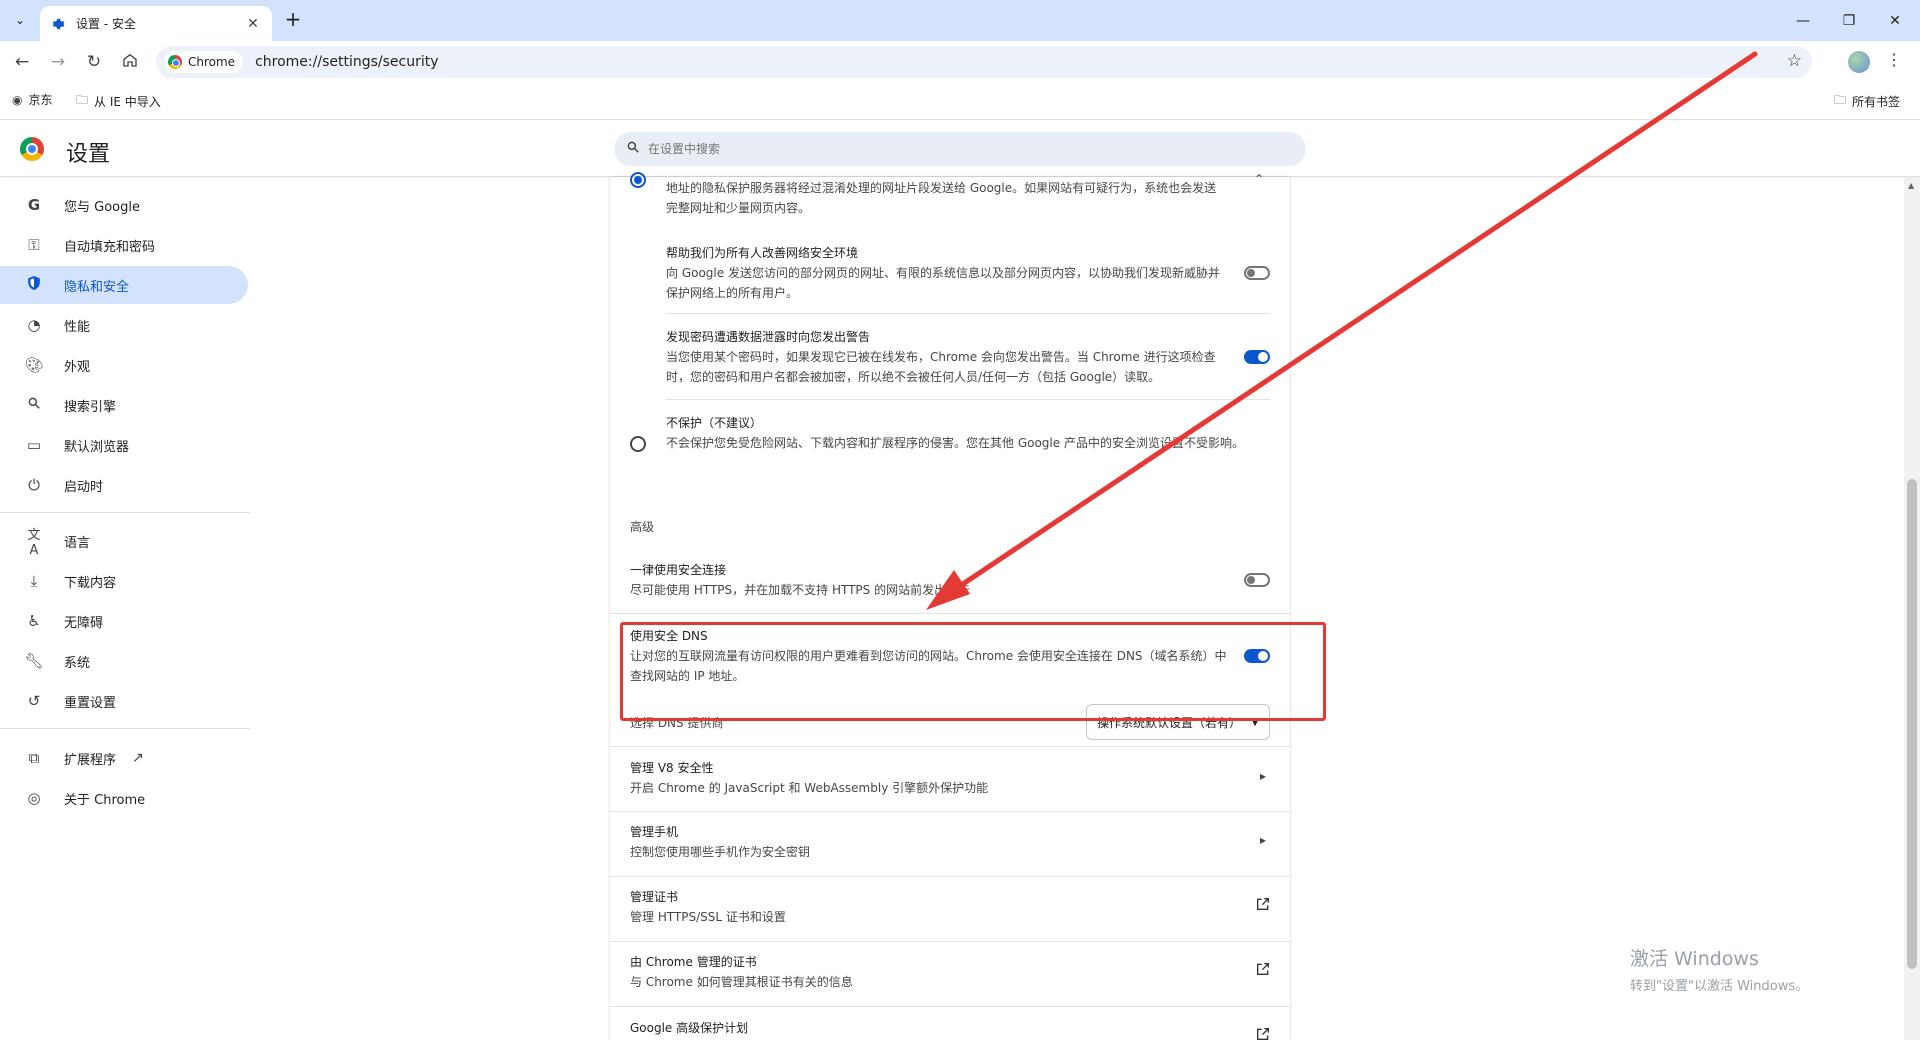  I want to click on help-improve-toggle, so click(1257, 273).